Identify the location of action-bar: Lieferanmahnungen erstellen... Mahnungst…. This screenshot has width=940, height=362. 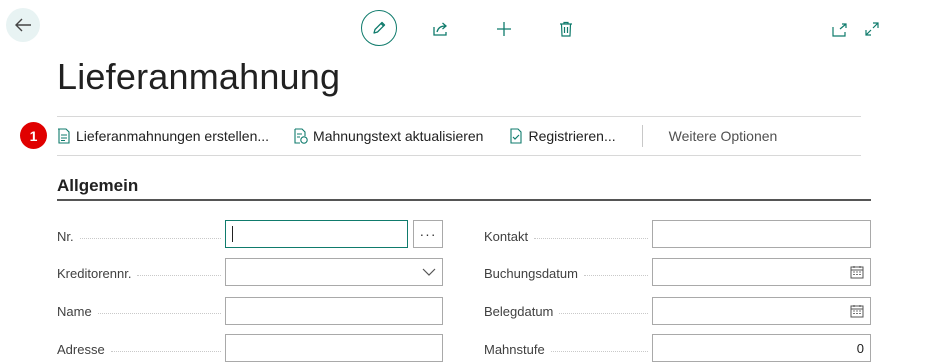
(417, 136).